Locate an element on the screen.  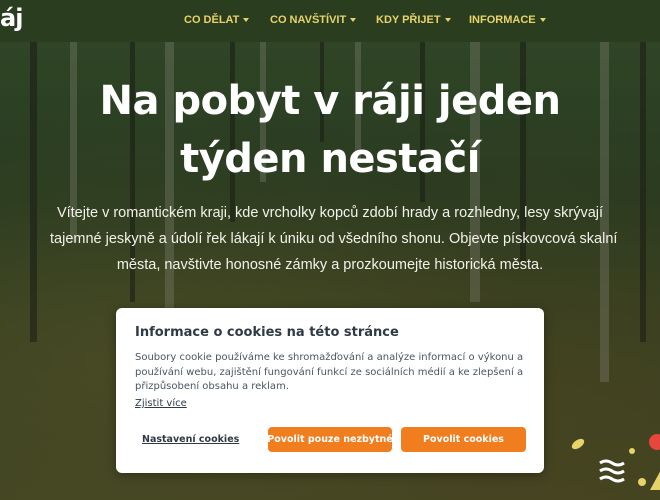
nav-item-label: KDY PŘIJET is located at coordinates (408, 20).